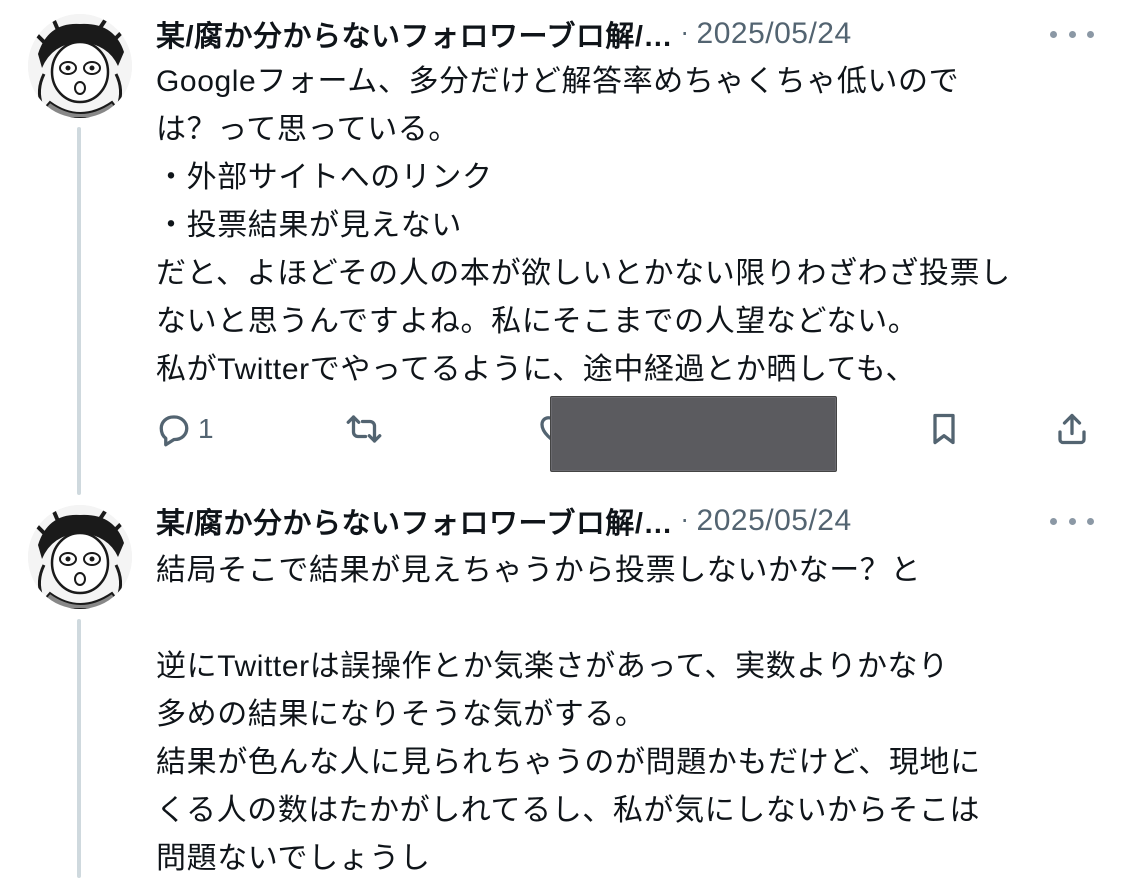 This screenshot has width=1124, height=883. I want to click on tweet-text-line: ・投票結果が見えない, so click(309, 225).